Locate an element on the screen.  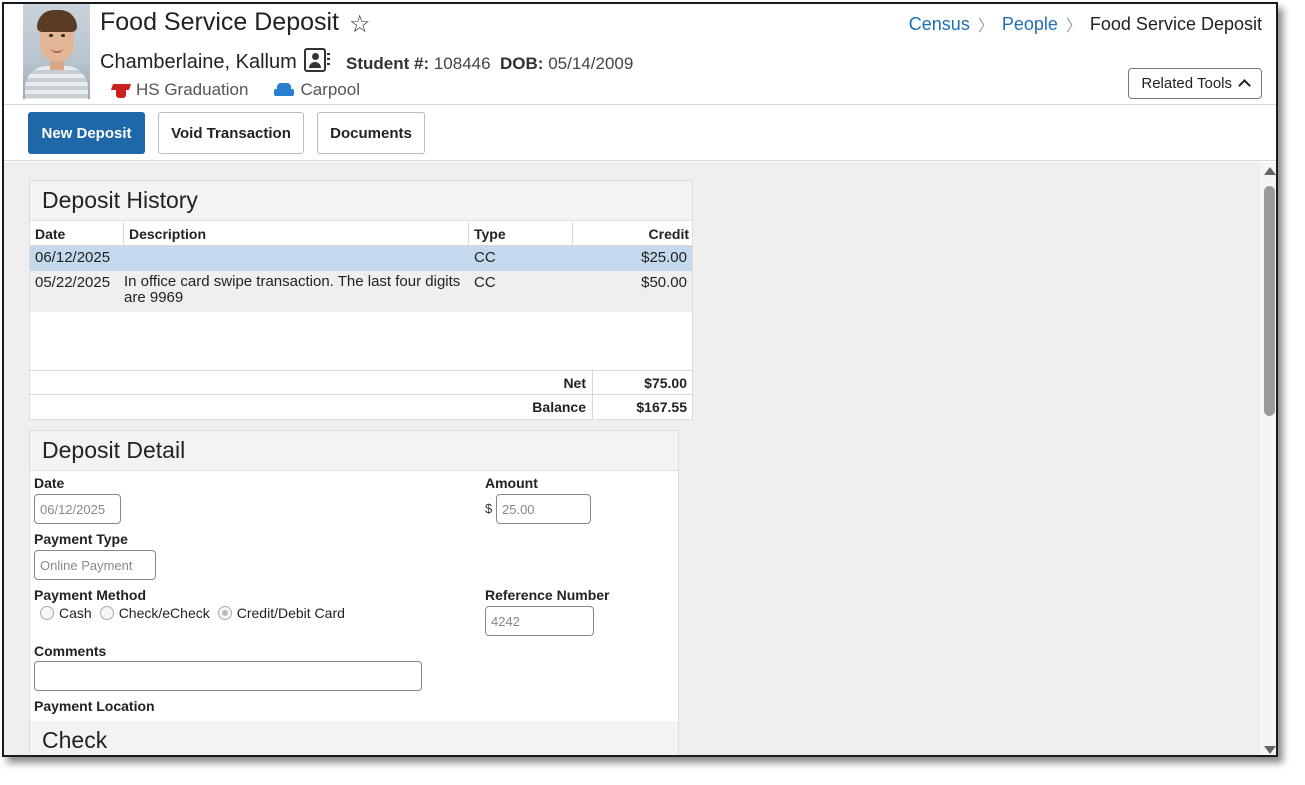
deposit-history-title: Deposit History is located at coordinates (361, 201).